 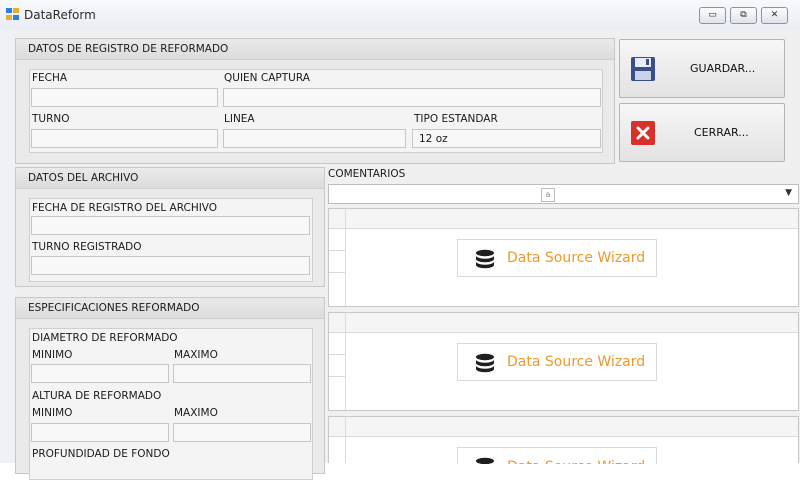 What do you see at coordinates (170, 265) in the screenshot?
I see `turno-registrado-field` at bounding box center [170, 265].